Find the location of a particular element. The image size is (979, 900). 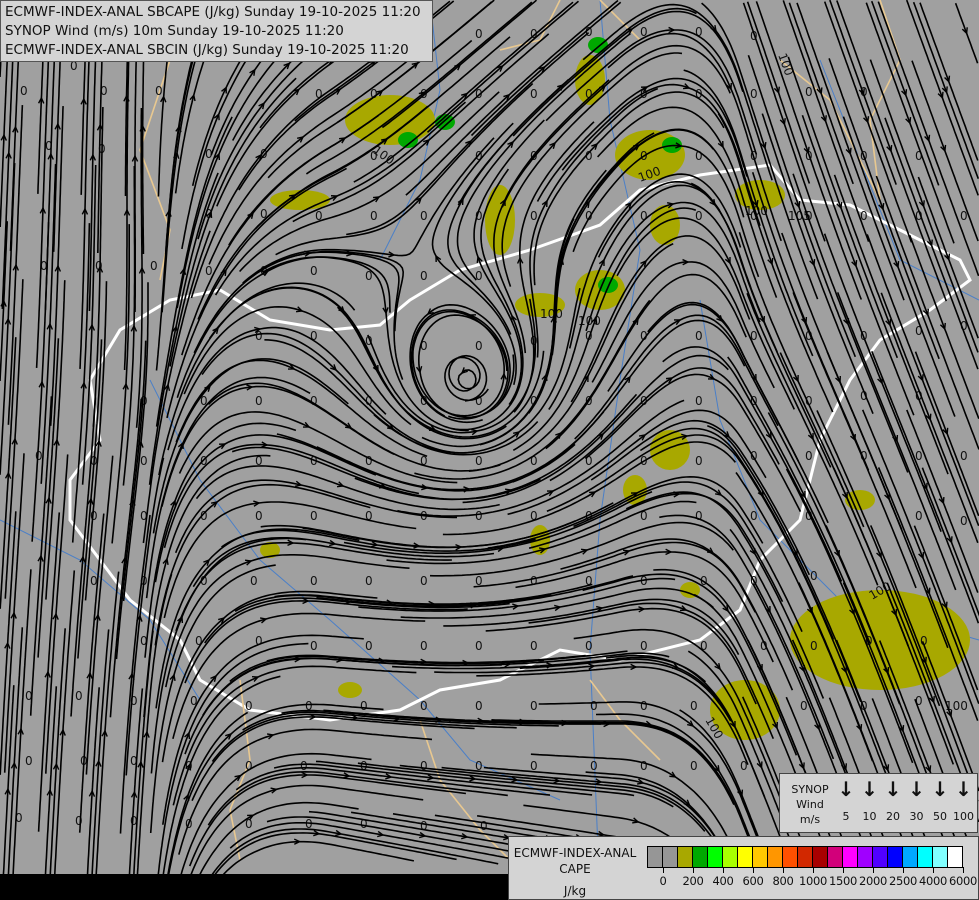

wind-legend-value: 10 is located at coordinates (869, 816).